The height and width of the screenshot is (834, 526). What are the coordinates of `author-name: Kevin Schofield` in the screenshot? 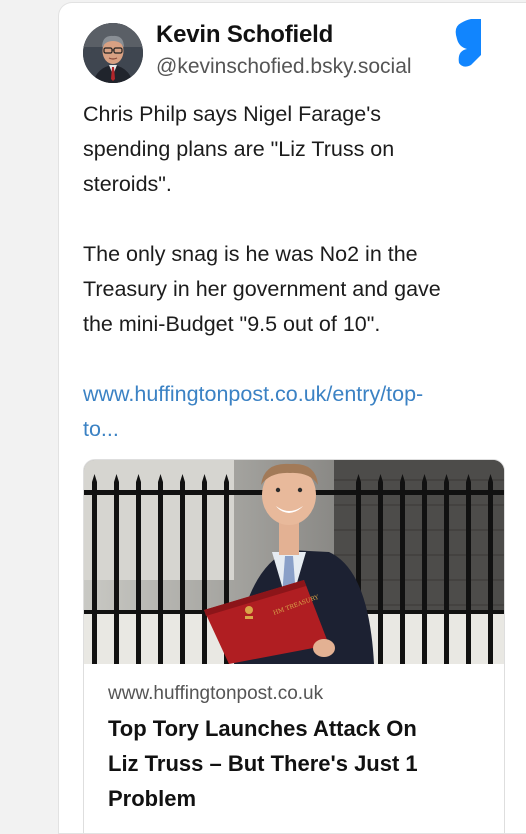 It's located at (244, 35).